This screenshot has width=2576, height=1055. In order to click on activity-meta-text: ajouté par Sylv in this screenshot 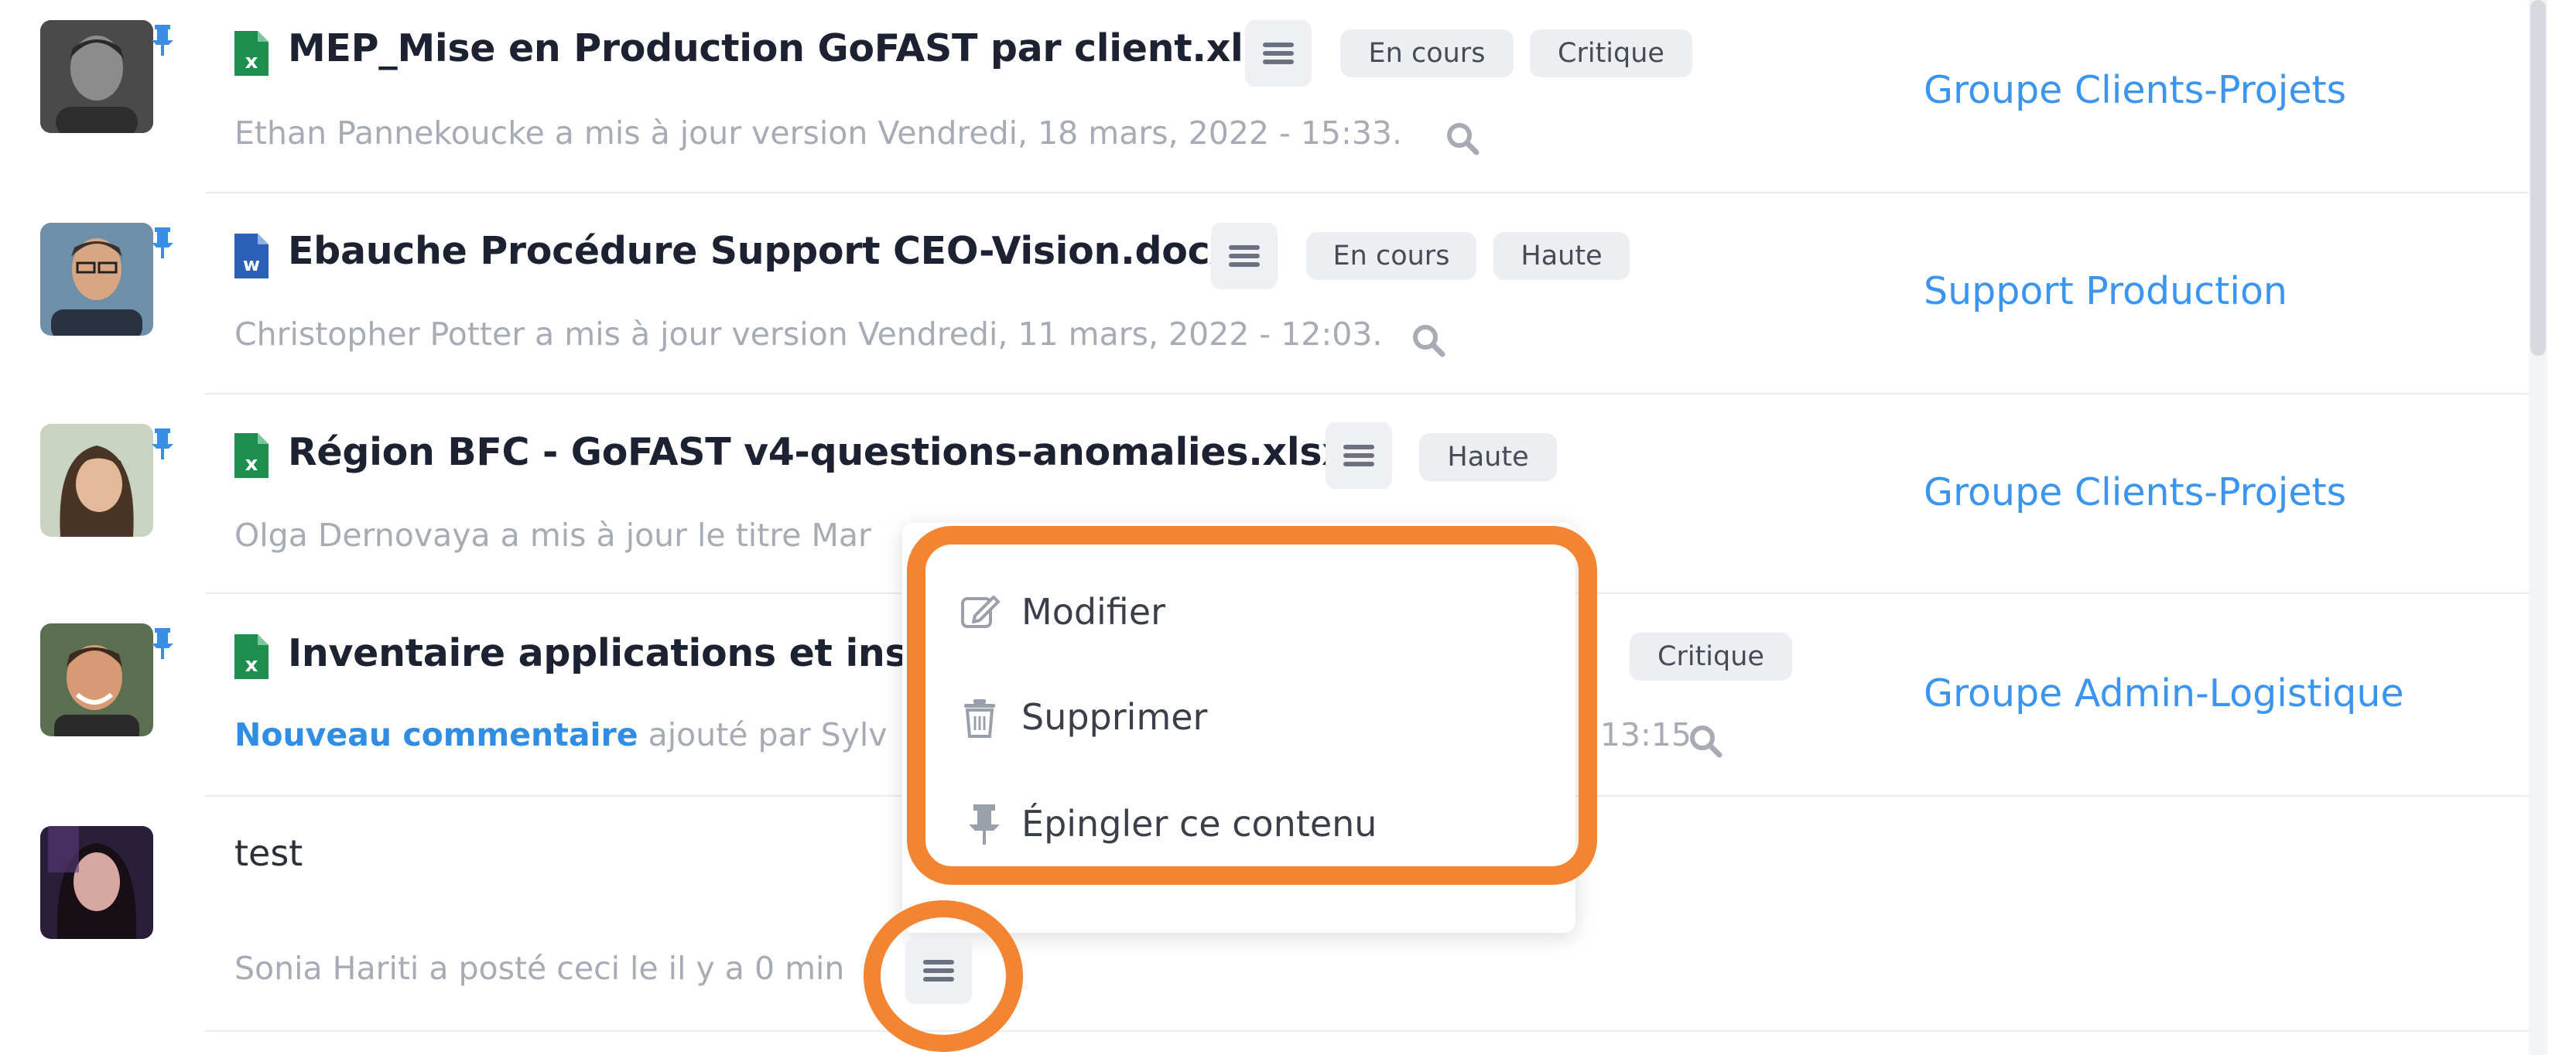, I will do `click(763, 734)`.